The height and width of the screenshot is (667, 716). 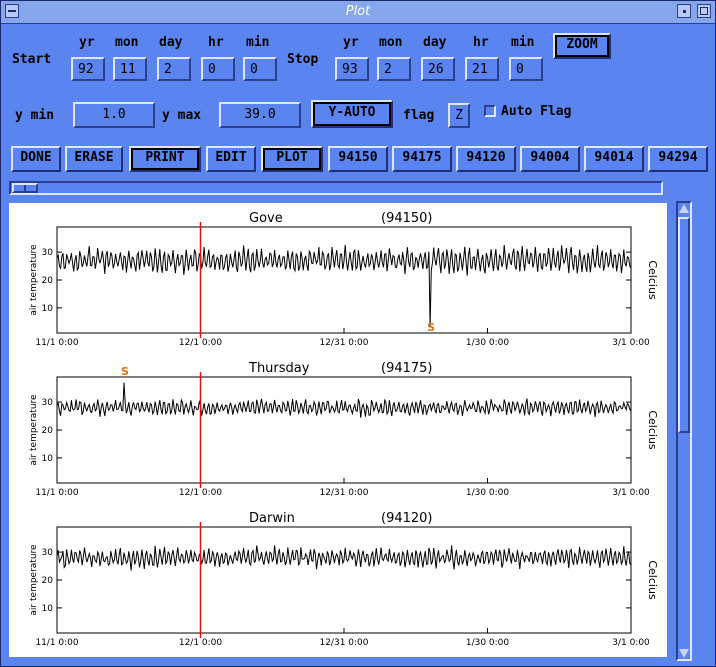 What do you see at coordinates (678, 159) in the screenshot?
I see `station-button-94294: 94294` at bounding box center [678, 159].